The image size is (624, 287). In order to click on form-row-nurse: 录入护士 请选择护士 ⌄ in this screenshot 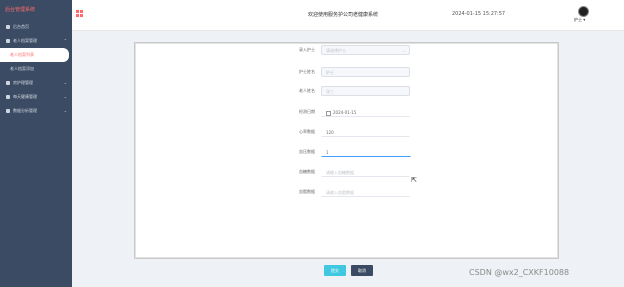, I will do `click(346, 51)`.